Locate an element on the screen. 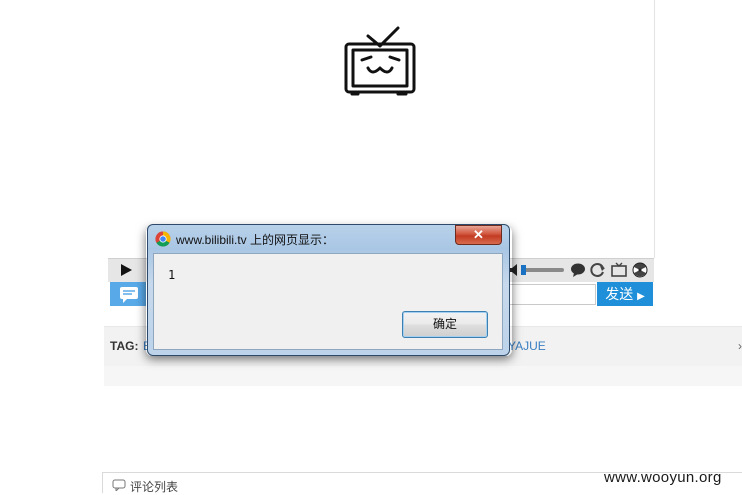  bilibili-tv-logo-icon is located at coordinates (380, 61).